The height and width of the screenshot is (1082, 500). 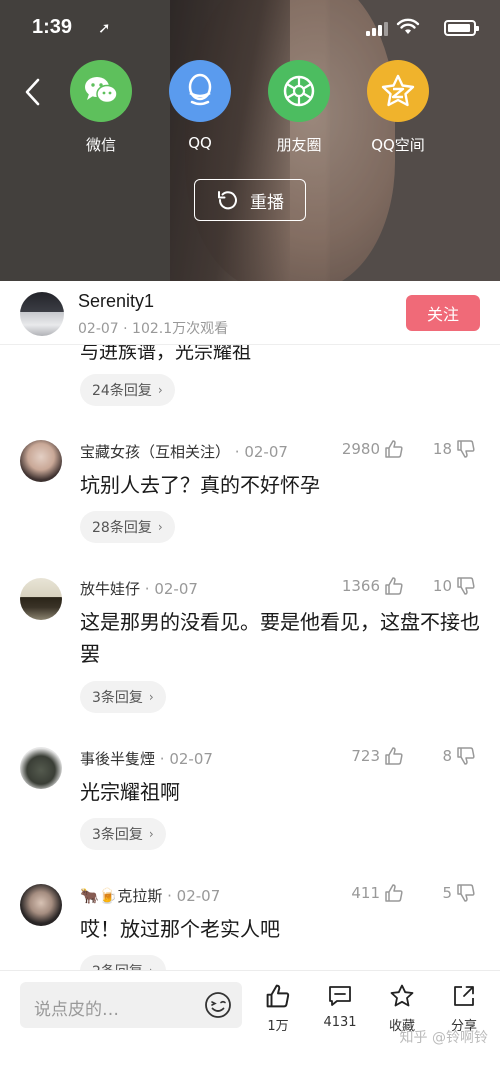 I want to click on replies-label: 28条回复, so click(x=122, y=528).